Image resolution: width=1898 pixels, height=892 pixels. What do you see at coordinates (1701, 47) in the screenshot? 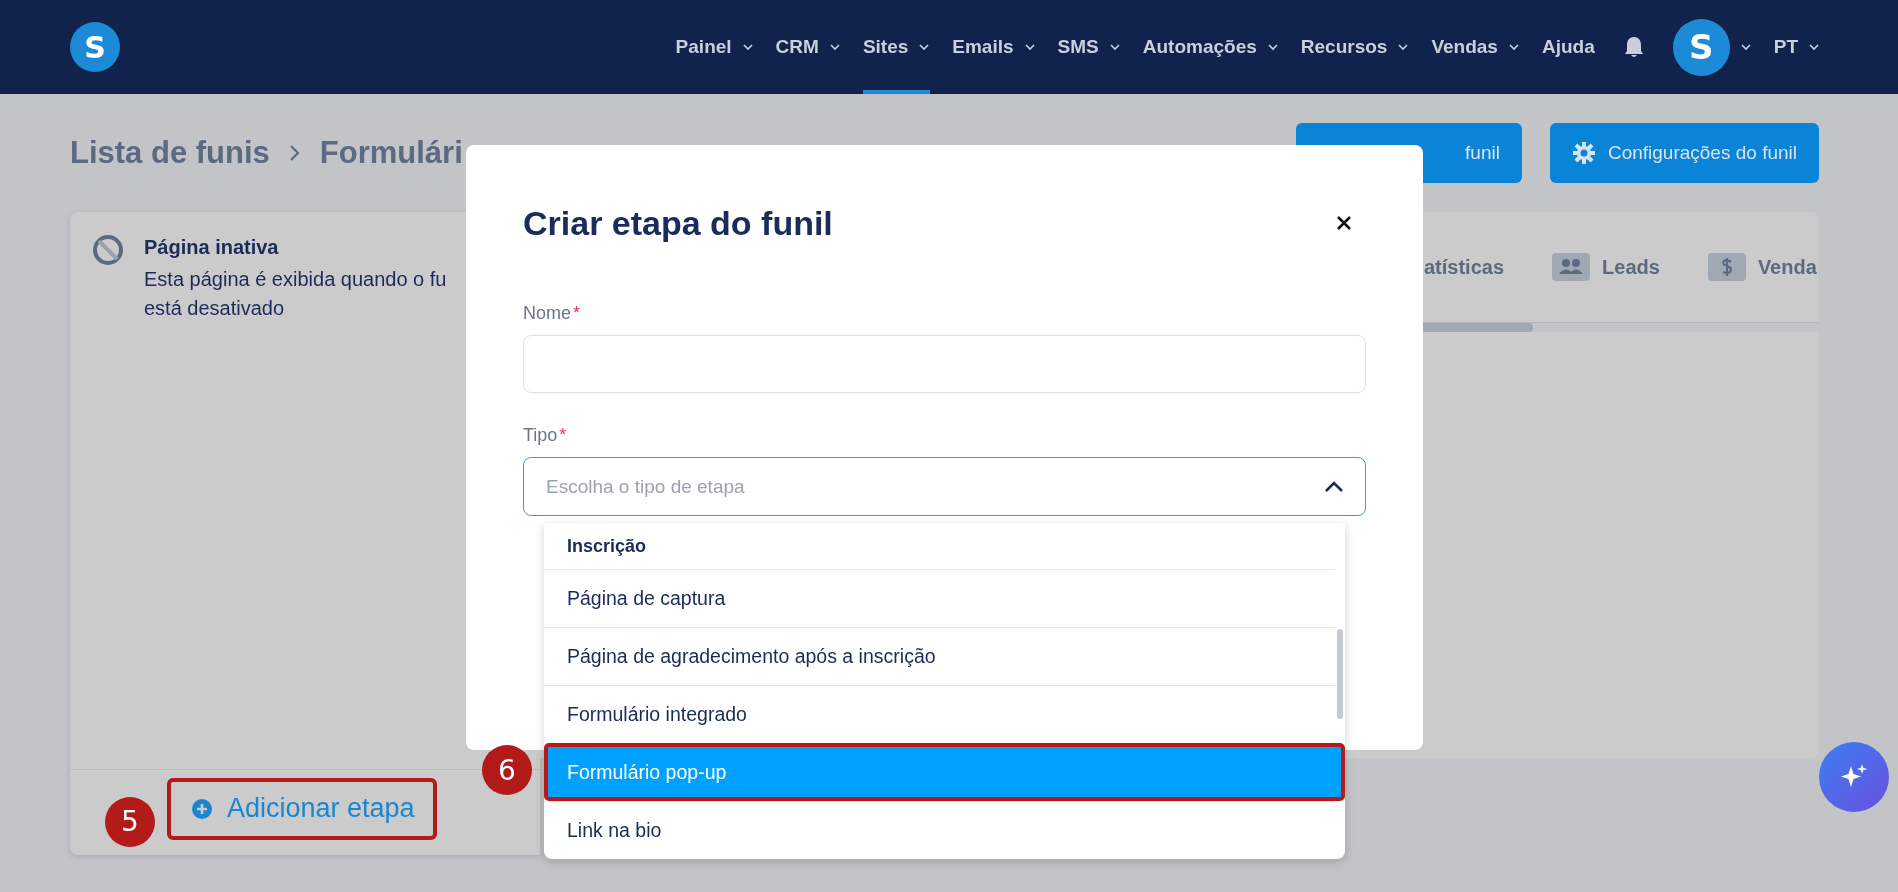
I see `avatar: S` at bounding box center [1701, 47].